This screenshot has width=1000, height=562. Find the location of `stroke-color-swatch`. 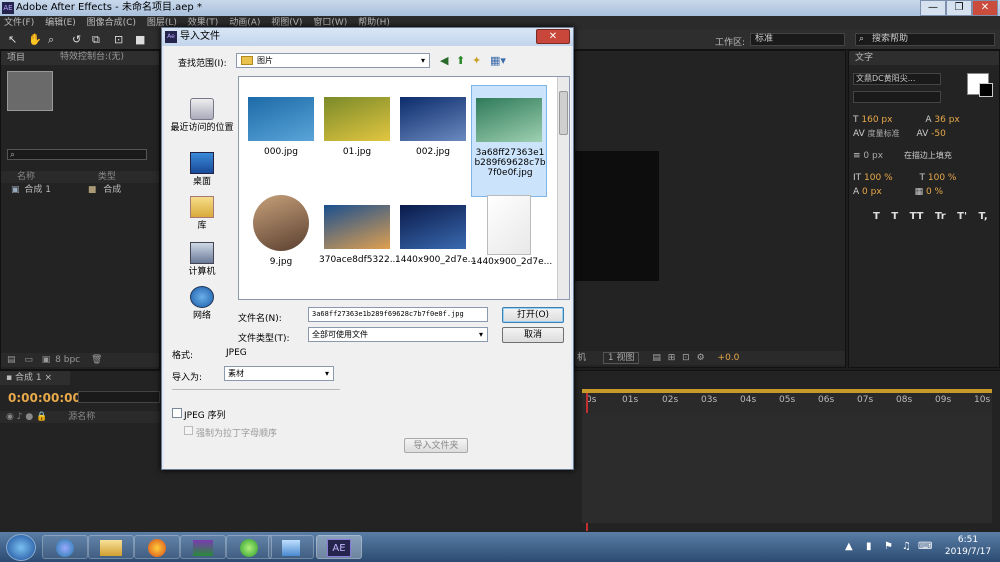

stroke-color-swatch is located at coordinates (986, 90).